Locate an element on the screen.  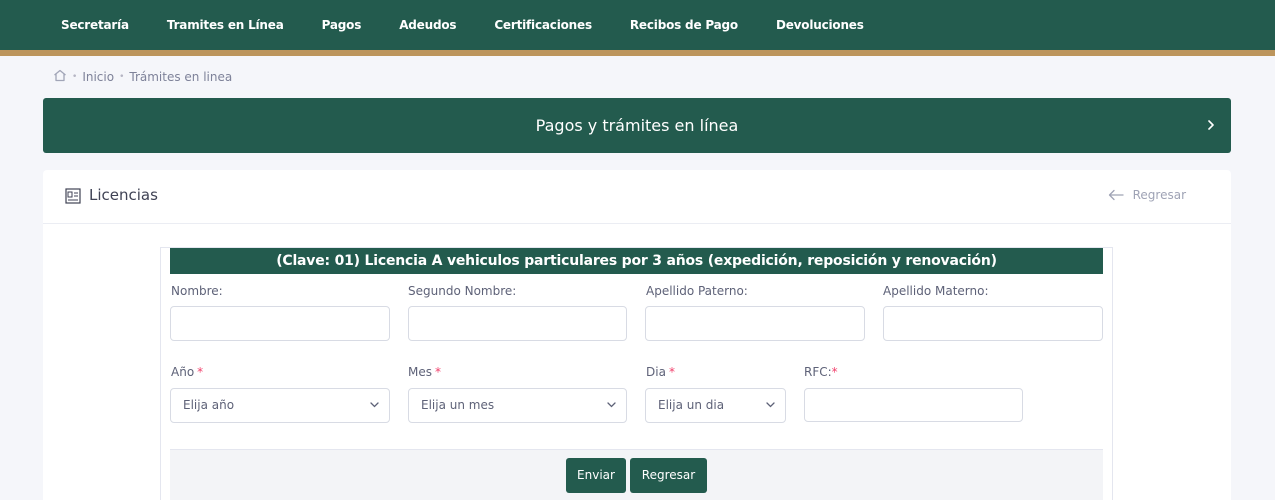
apellido-paterno-label: Apellido Paterno: is located at coordinates (697, 291).